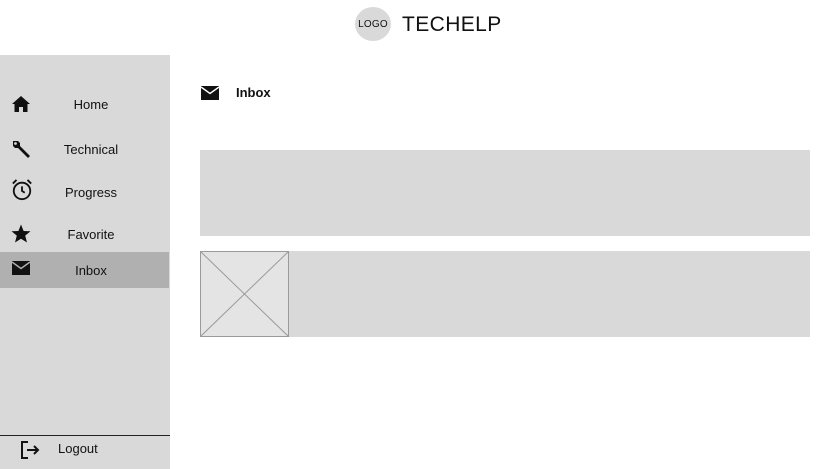 Image resolution: width=834 pixels, height=469 pixels. What do you see at coordinates (244, 294) in the screenshot?
I see `image-placeholder` at bounding box center [244, 294].